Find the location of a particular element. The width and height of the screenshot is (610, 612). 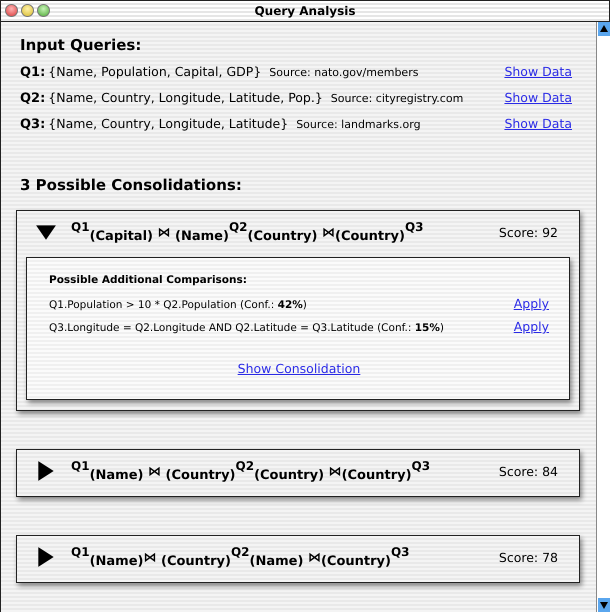

query-label: Q2: is located at coordinates (33, 98).